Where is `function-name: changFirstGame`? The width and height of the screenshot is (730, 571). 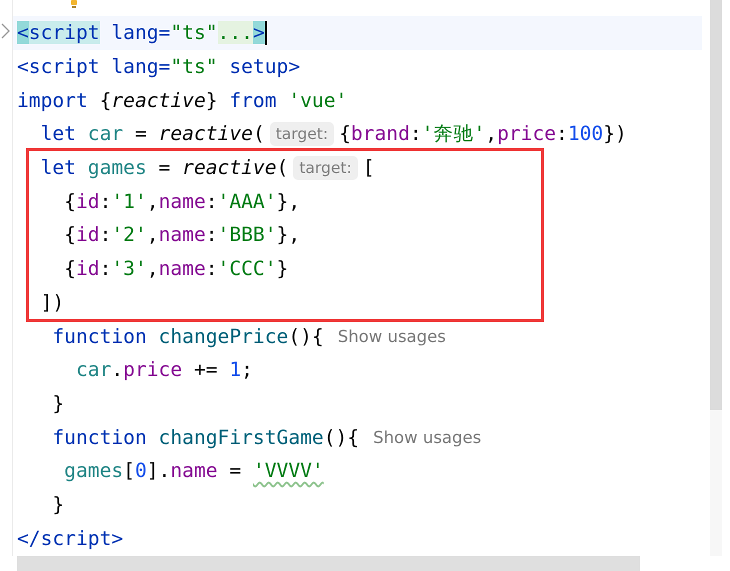 function-name: changFirstGame is located at coordinates (241, 437).